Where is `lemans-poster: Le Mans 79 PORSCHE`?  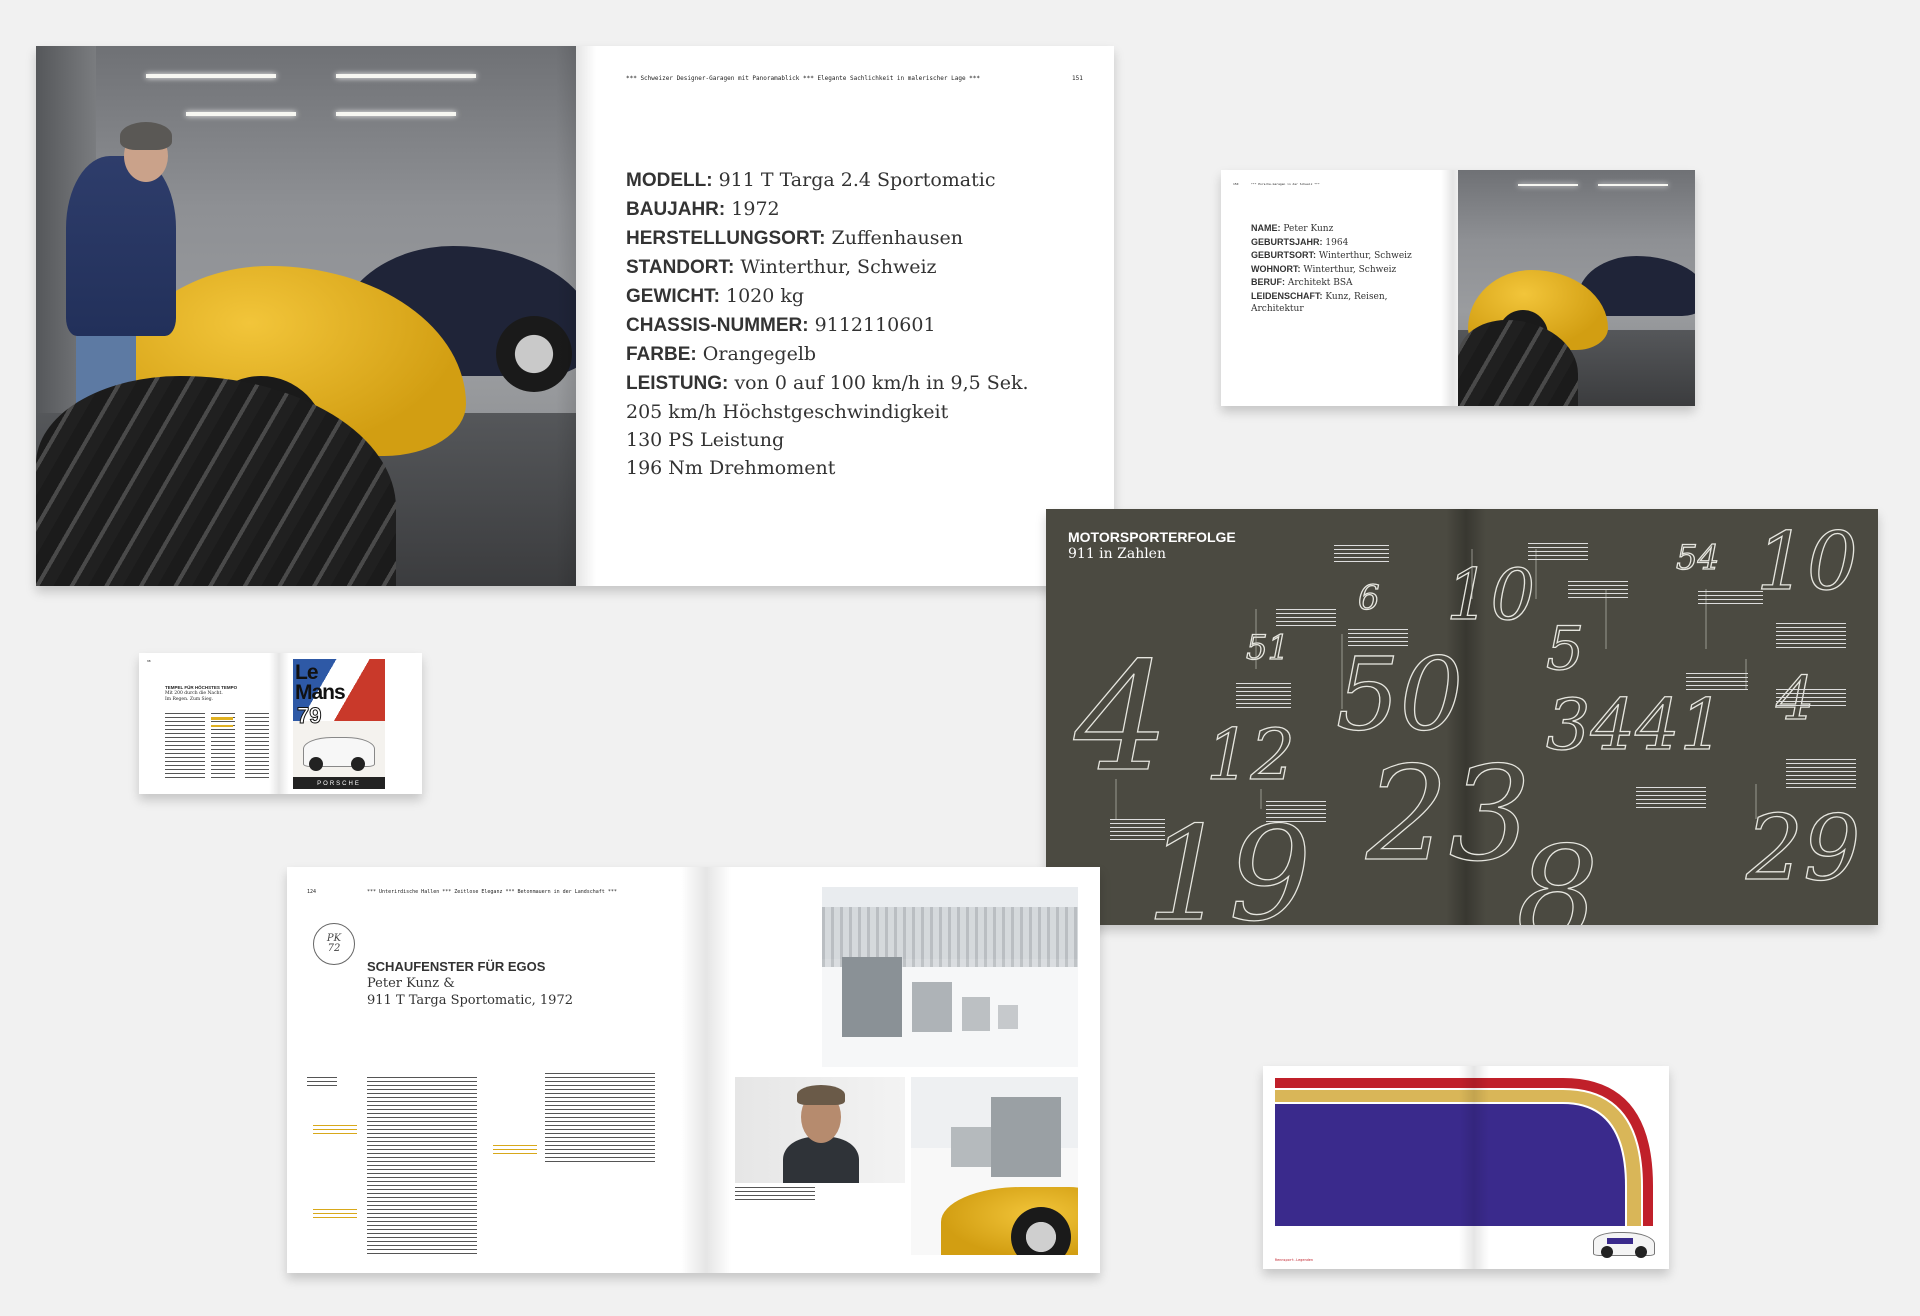
lemans-poster: Le Mans 79 PORSCHE is located at coordinates (339, 724).